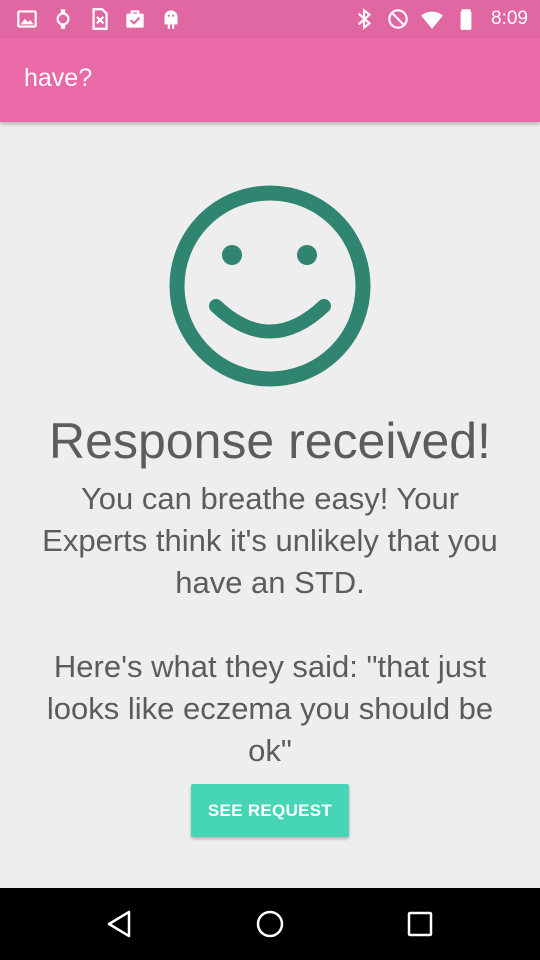 The height and width of the screenshot is (960, 540). Describe the element at coordinates (420, 924) in the screenshot. I see `recents-icon` at that location.